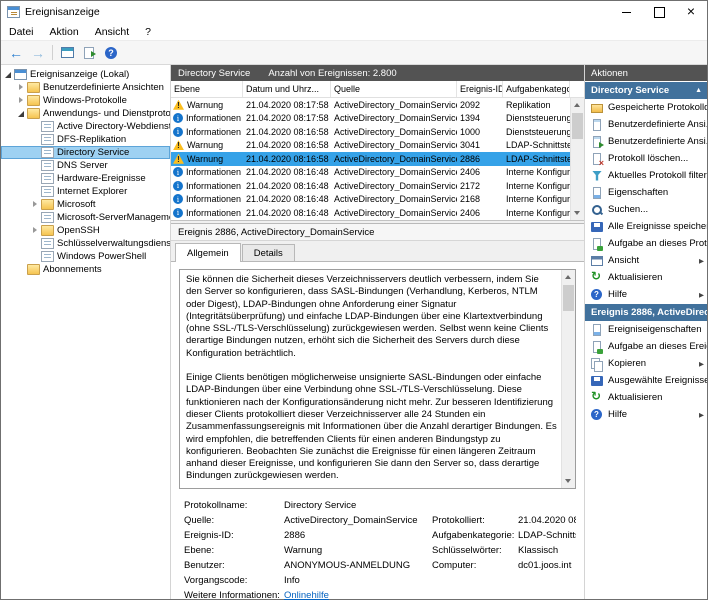 The width and height of the screenshot is (708, 600). What do you see at coordinates (148, 32) in the screenshot?
I see `menu-help: ?` at bounding box center [148, 32].